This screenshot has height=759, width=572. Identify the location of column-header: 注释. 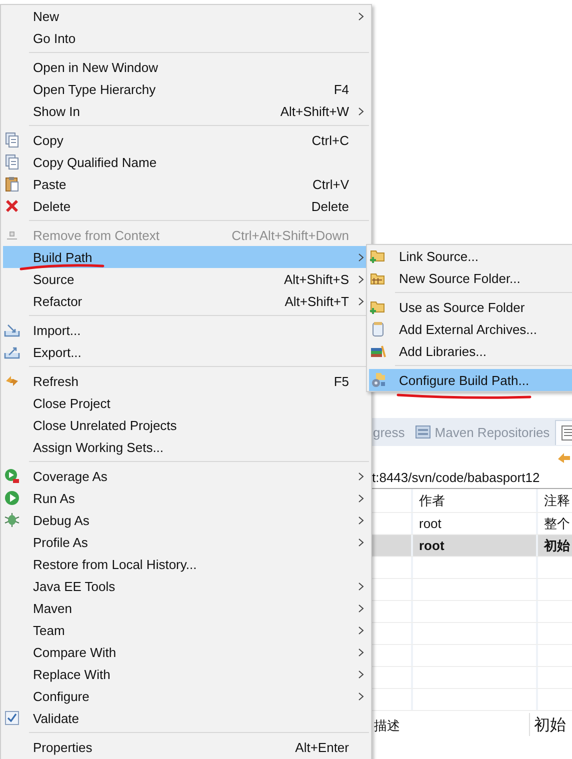
(554, 500).